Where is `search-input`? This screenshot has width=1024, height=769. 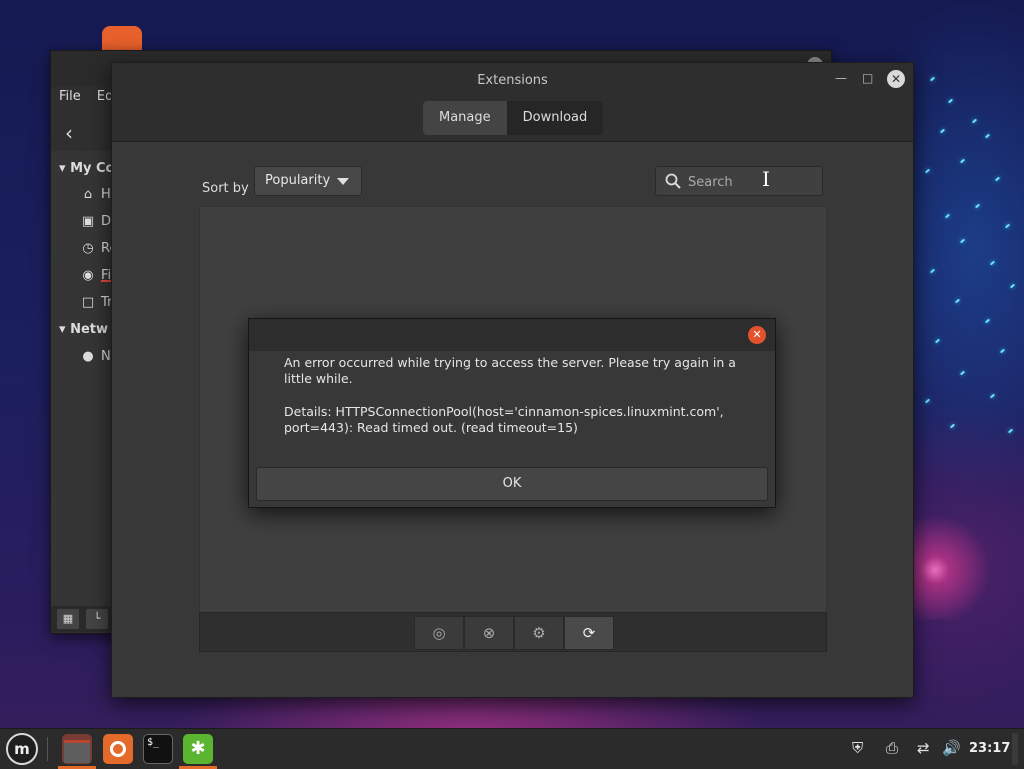 search-input is located at coordinates (750, 182).